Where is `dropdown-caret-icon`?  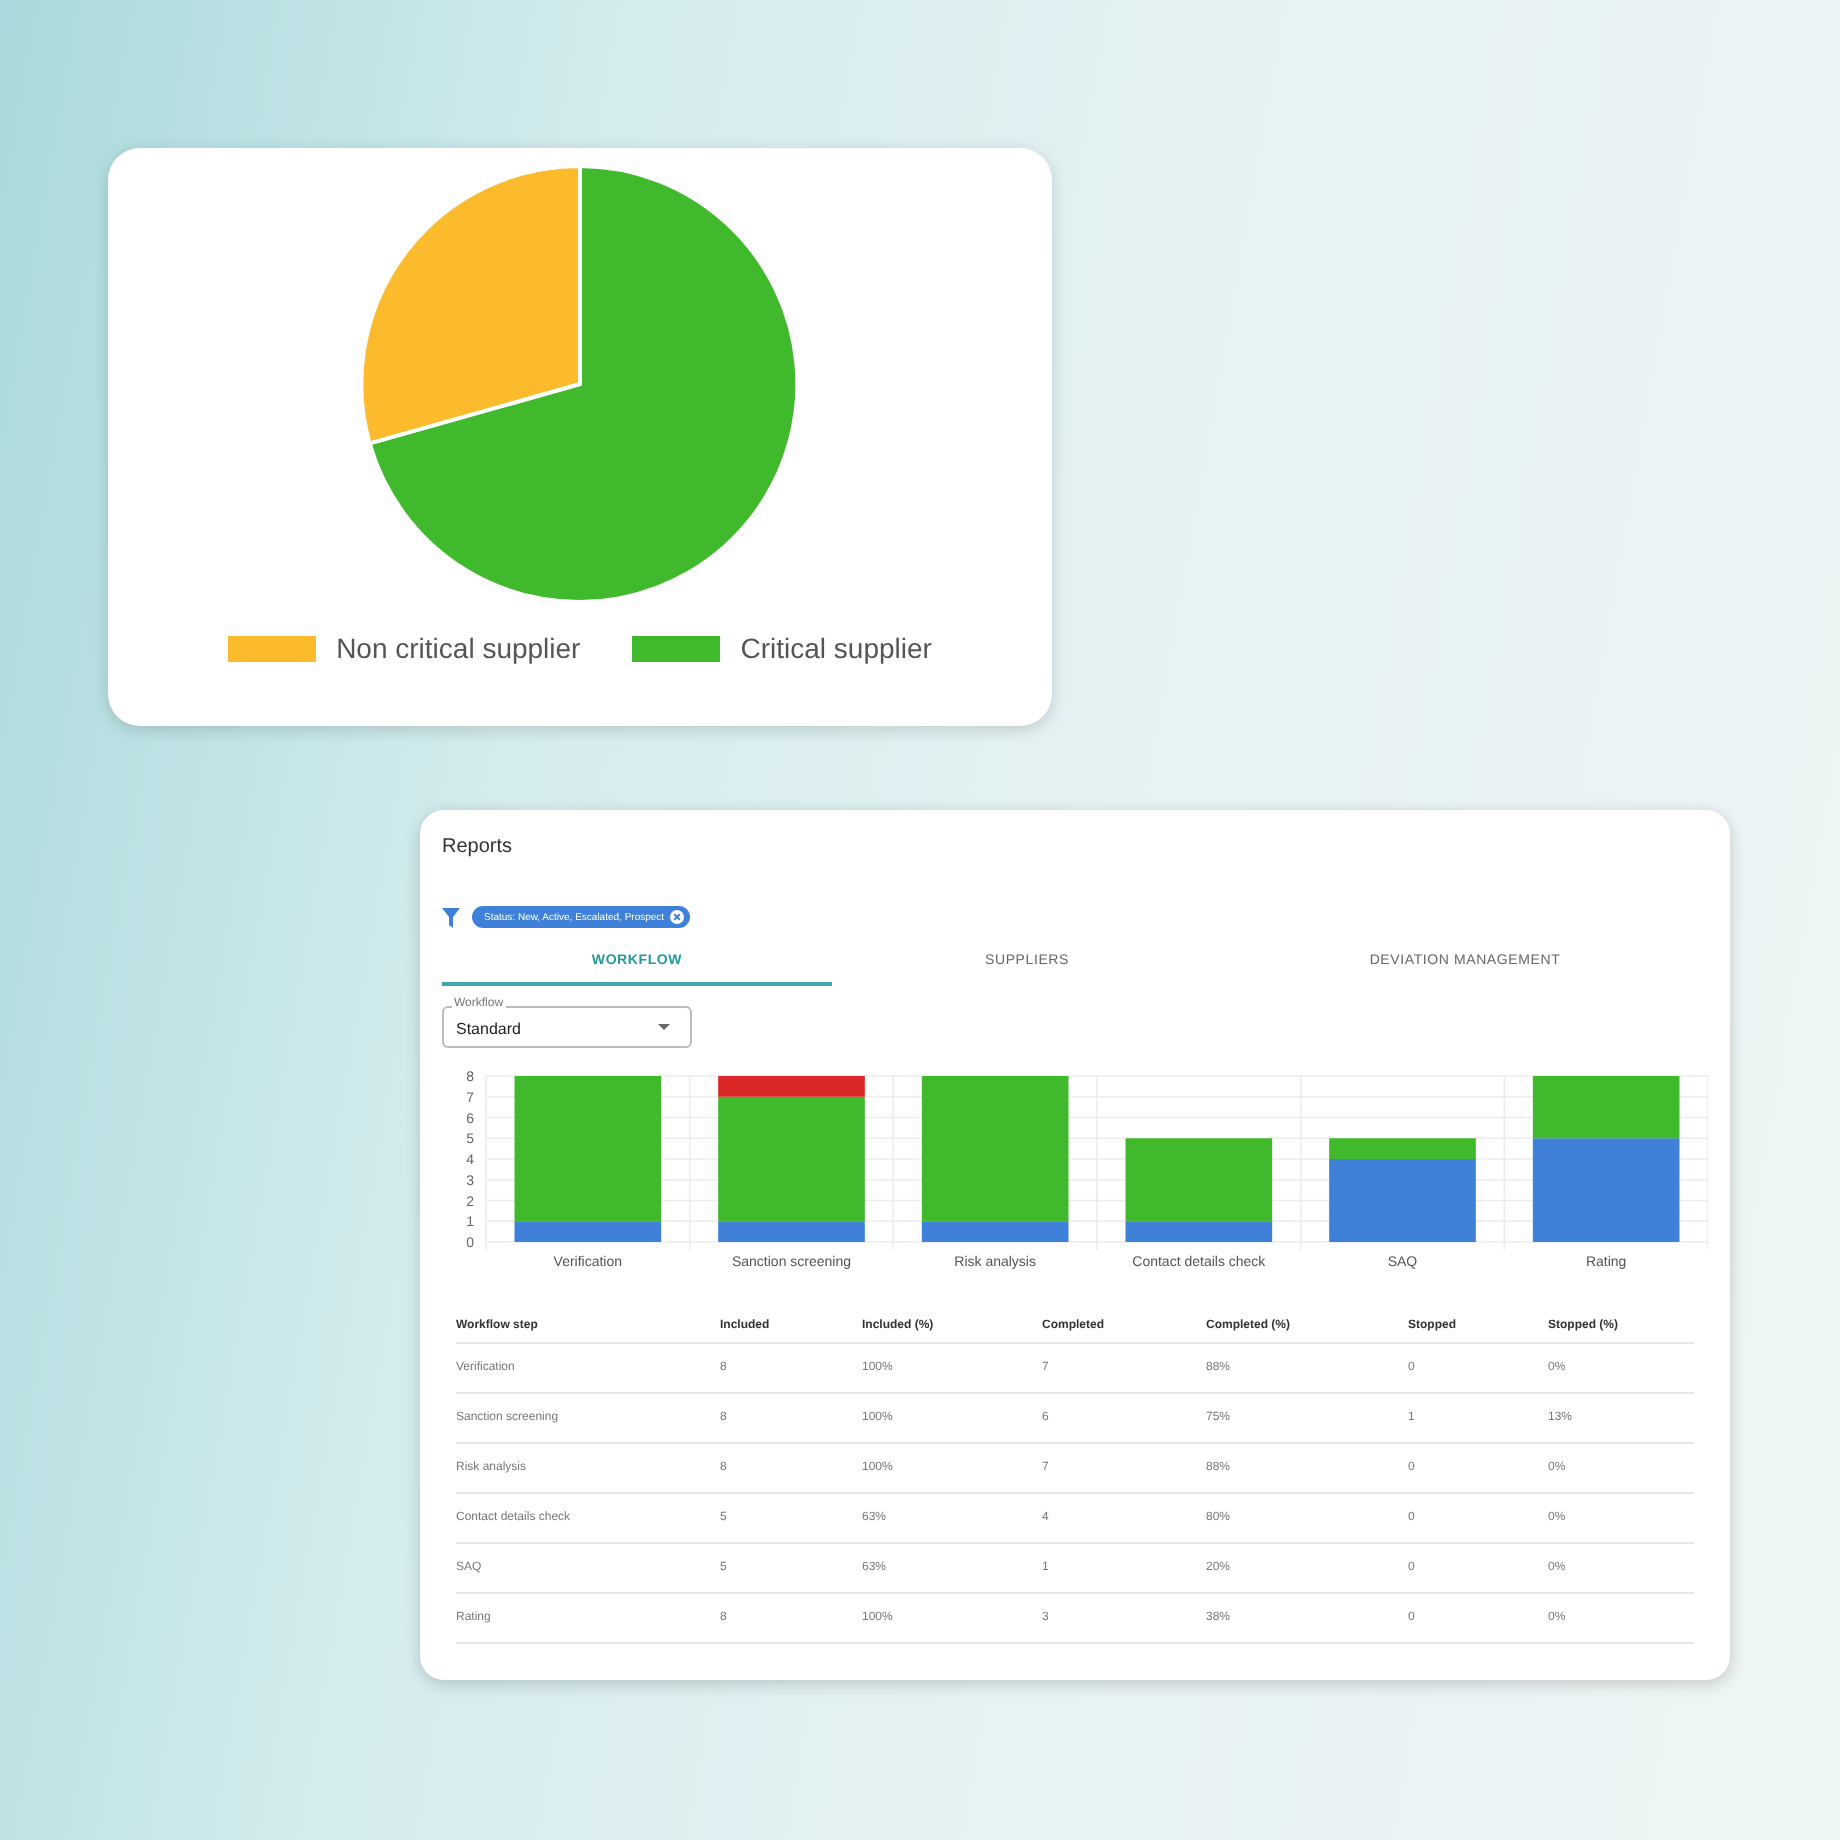
dropdown-caret-icon is located at coordinates (664, 1027).